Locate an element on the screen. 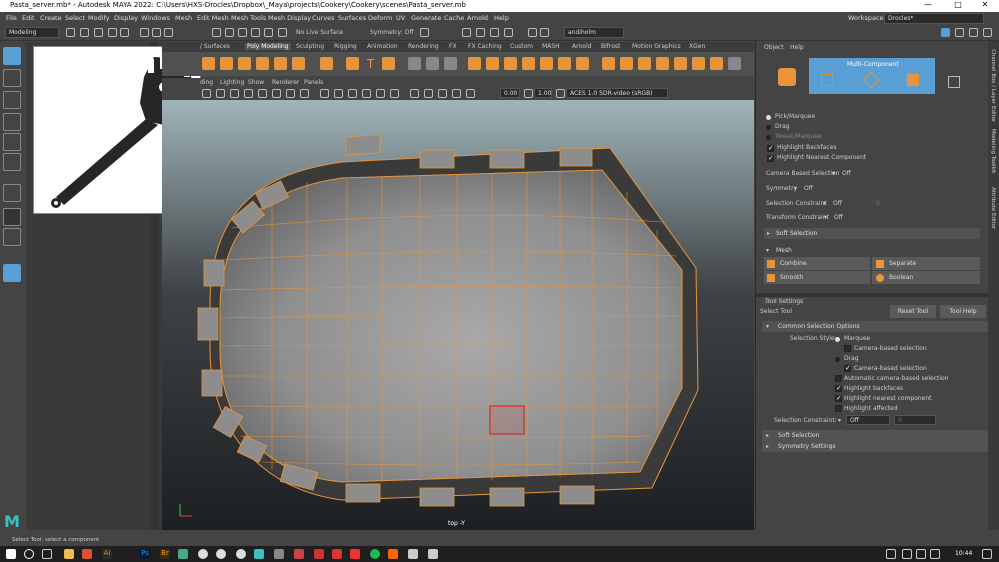 The height and width of the screenshot is (562, 999). common-selection-section: Common Selection Options is located at coordinates (875, 326).